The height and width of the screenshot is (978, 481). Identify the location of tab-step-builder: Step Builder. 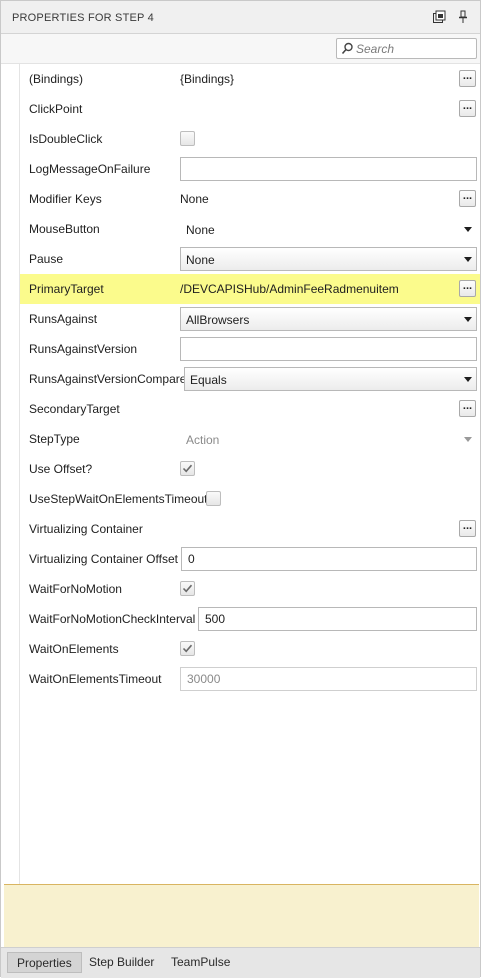
(121, 962).